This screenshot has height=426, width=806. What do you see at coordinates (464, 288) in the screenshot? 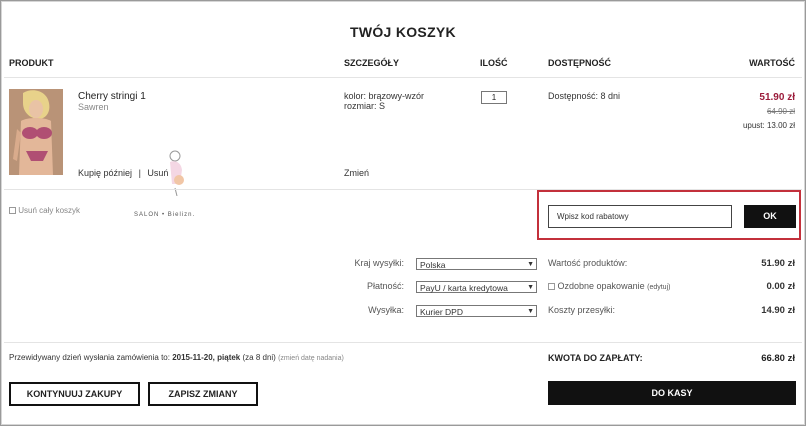
I see `payment-value: PayU / karta kredytowa` at bounding box center [464, 288].